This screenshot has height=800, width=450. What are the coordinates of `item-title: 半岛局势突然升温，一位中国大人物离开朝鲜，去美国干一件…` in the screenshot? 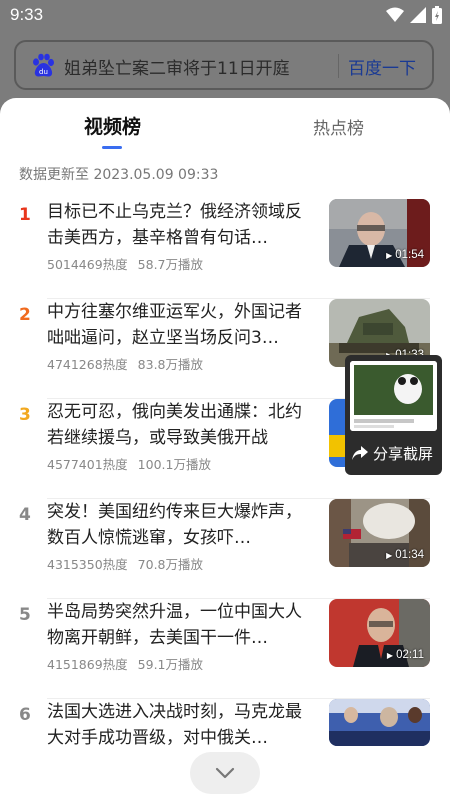 It's located at (178, 625).